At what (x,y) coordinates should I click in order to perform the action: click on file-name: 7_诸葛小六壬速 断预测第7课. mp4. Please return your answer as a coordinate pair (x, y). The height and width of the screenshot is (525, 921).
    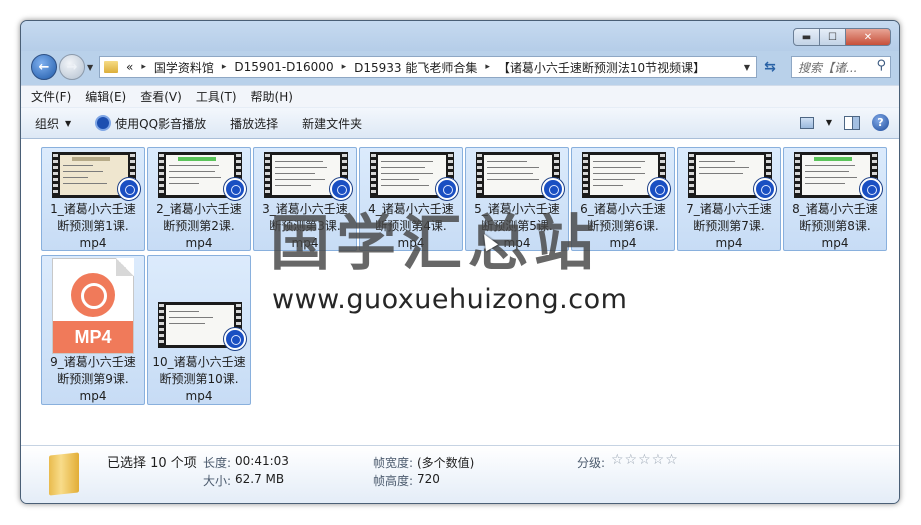
    Looking at the image, I should click on (729, 226).